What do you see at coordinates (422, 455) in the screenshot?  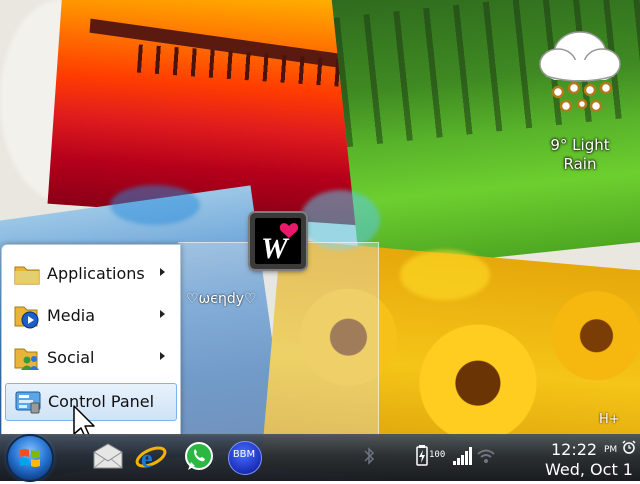 I see `battery-charging-icon` at bounding box center [422, 455].